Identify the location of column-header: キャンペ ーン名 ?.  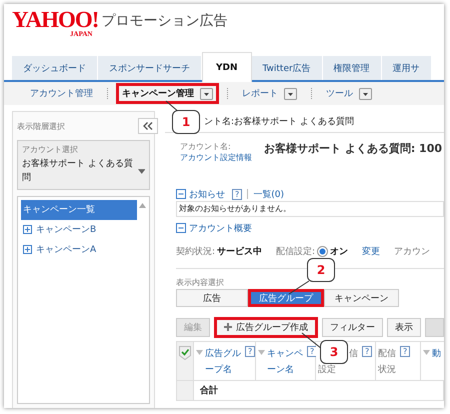
(286, 361).